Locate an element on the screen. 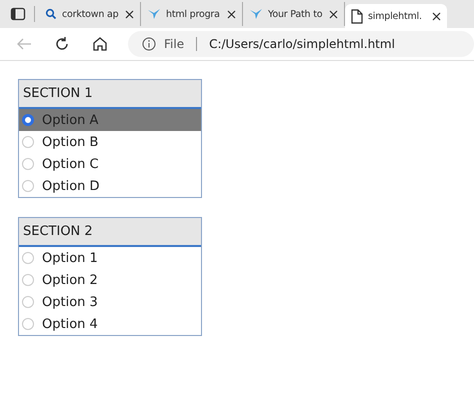 The width and height of the screenshot is (474, 413). address-field: File C:/Users/carlo/simplehtml.html is located at coordinates (301, 44).